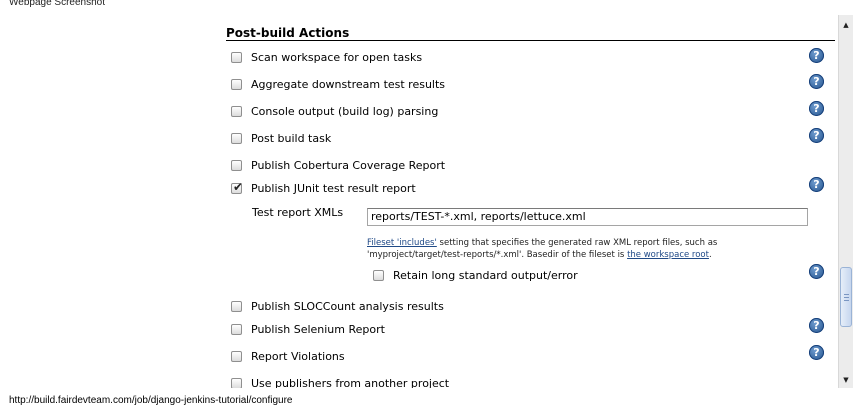 The height and width of the screenshot is (407, 853). Describe the element at coordinates (236, 111) in the screenshot. I see `checkbox-console-output` at that location.